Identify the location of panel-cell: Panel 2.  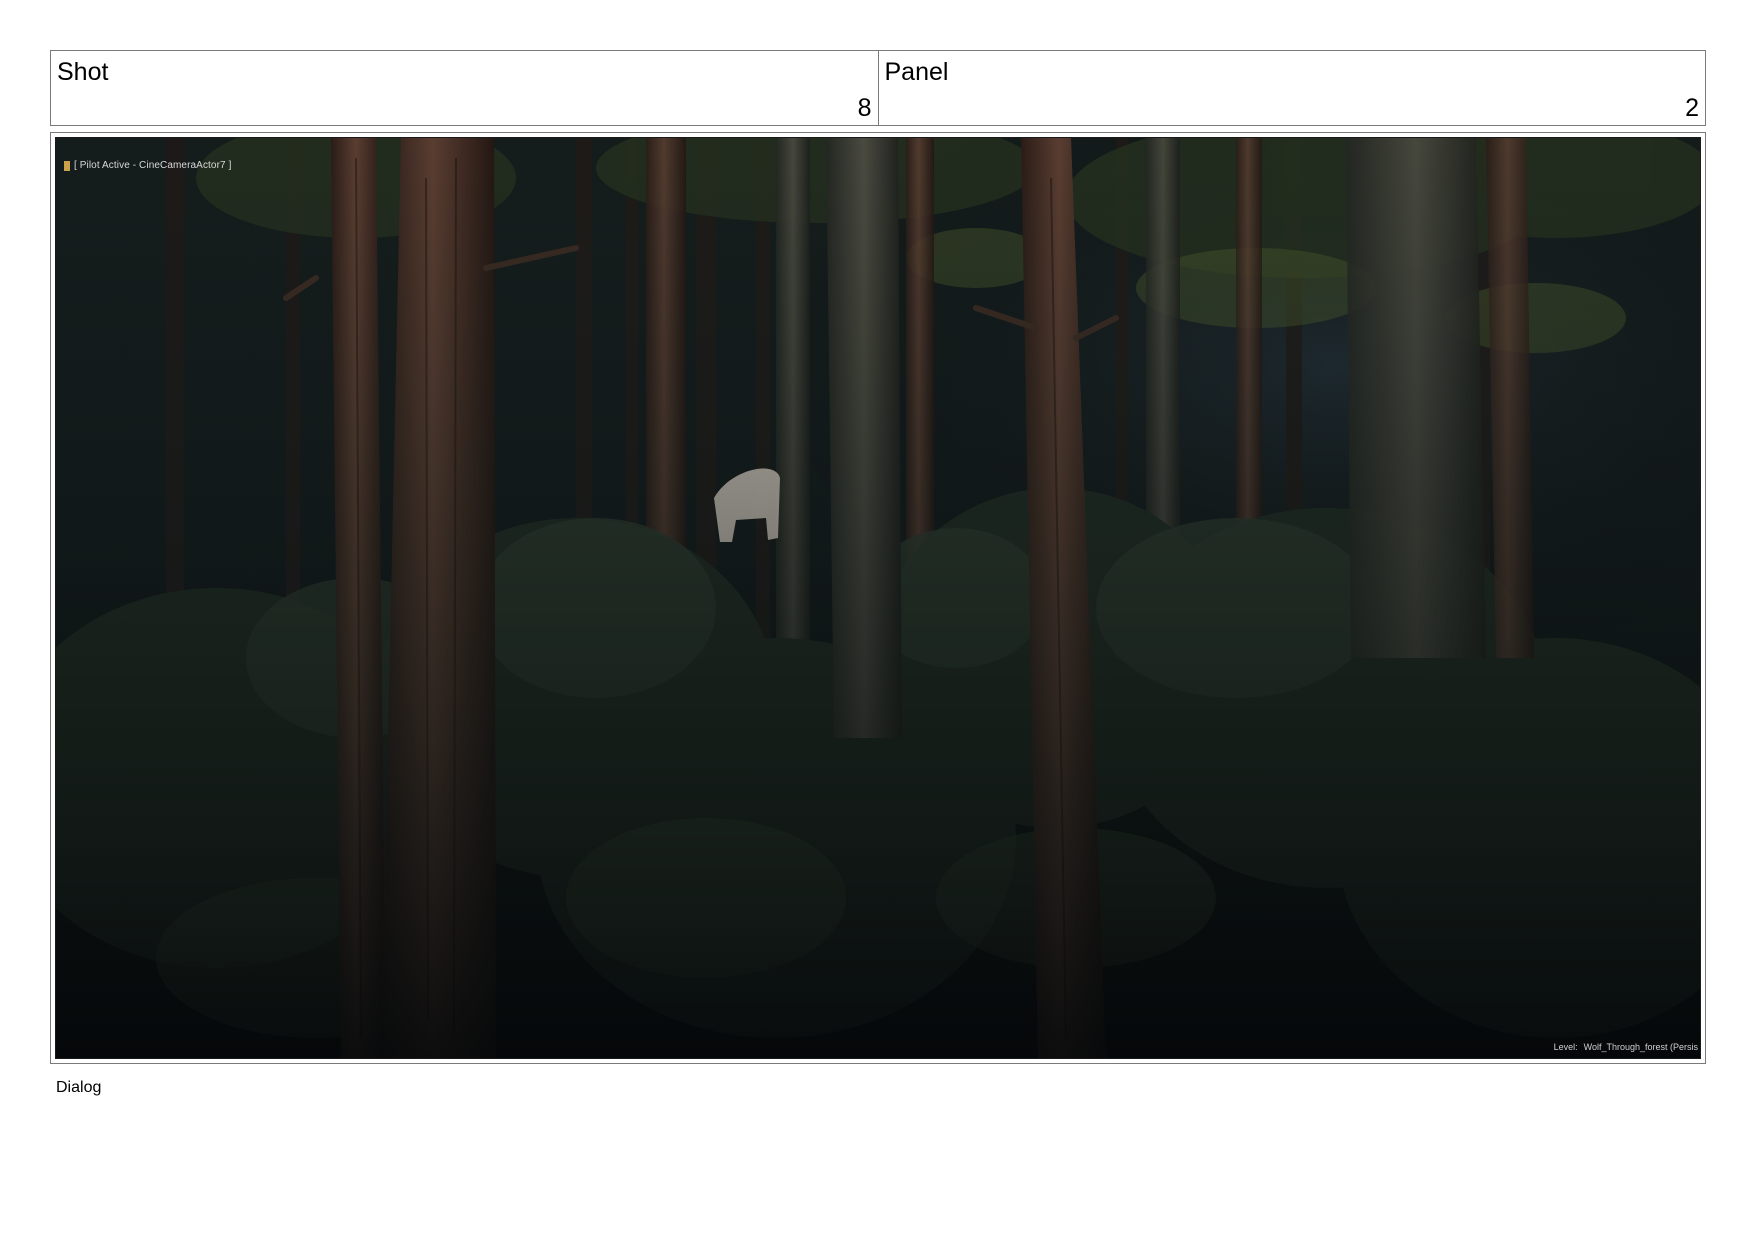
(1291, 88).